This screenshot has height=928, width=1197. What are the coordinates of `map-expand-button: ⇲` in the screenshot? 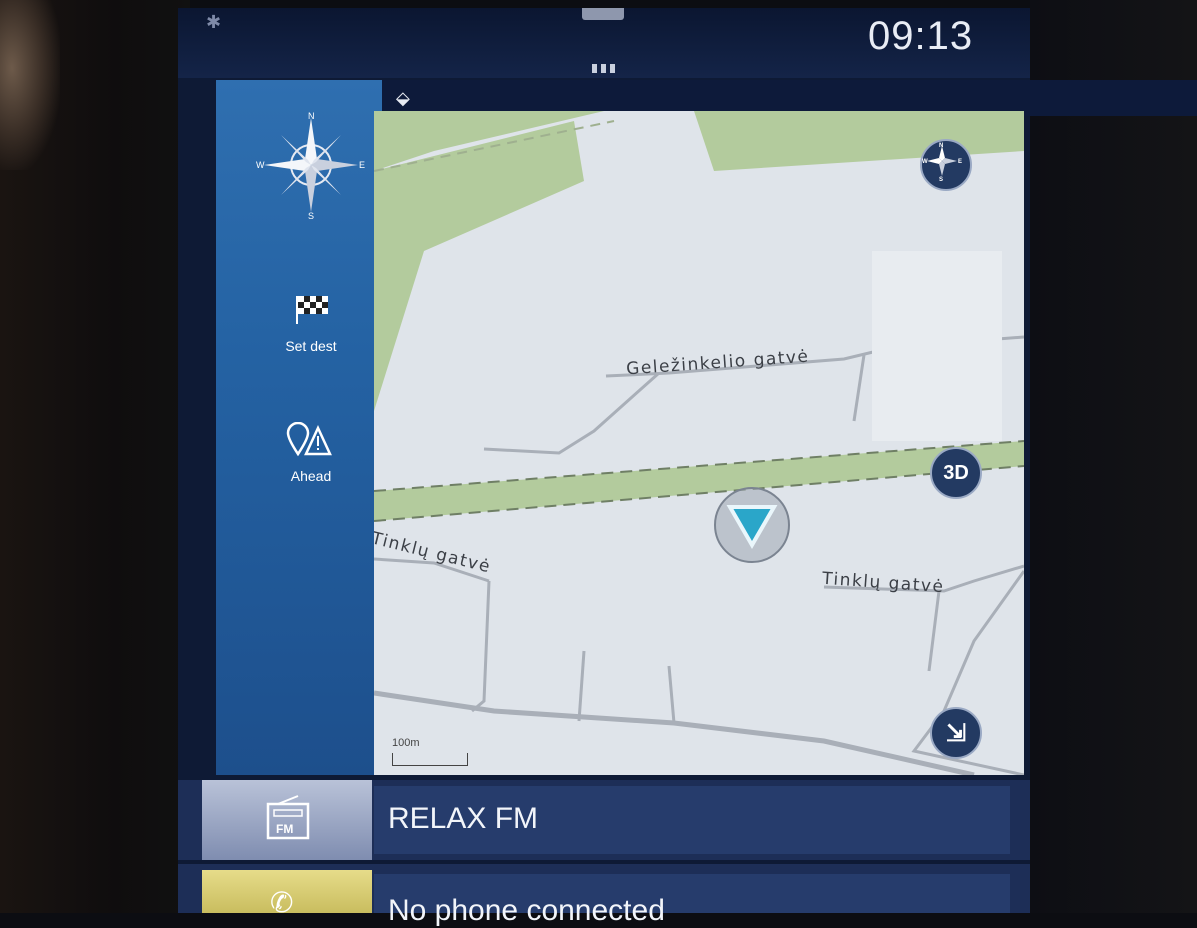 It's located at (956, 733).